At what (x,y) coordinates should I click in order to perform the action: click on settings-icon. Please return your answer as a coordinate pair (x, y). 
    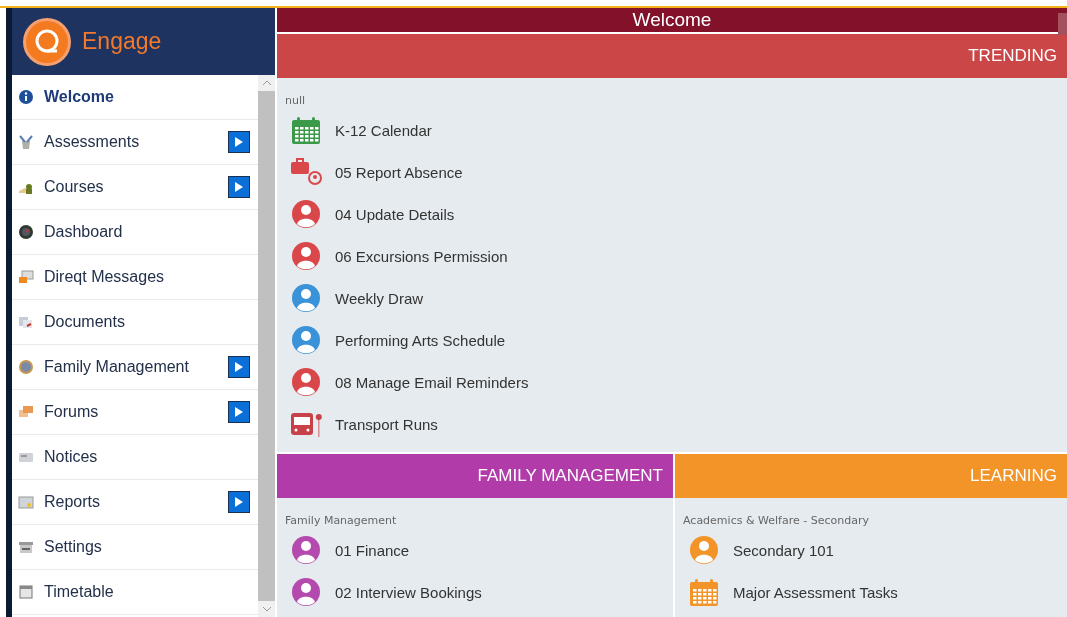
    Looking at the image, I should click on (26, 547).